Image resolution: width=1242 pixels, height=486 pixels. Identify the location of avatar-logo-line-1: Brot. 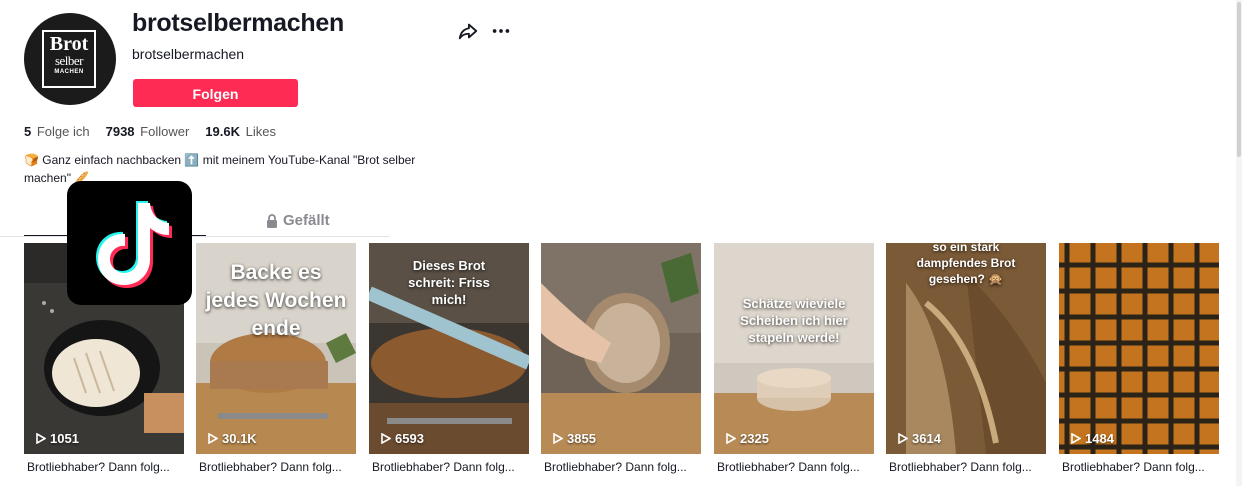
(69, 44).